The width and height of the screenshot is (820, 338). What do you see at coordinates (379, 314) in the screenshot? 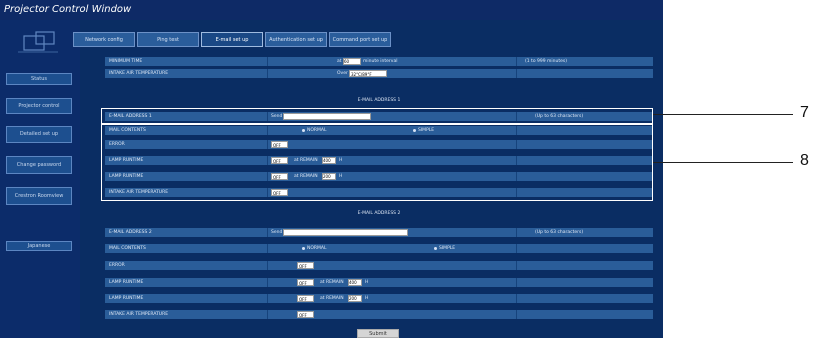
I see `row-email2-intake: INTAKE AIR TEMPERATURE OFF` at bounding box center [379, 314].